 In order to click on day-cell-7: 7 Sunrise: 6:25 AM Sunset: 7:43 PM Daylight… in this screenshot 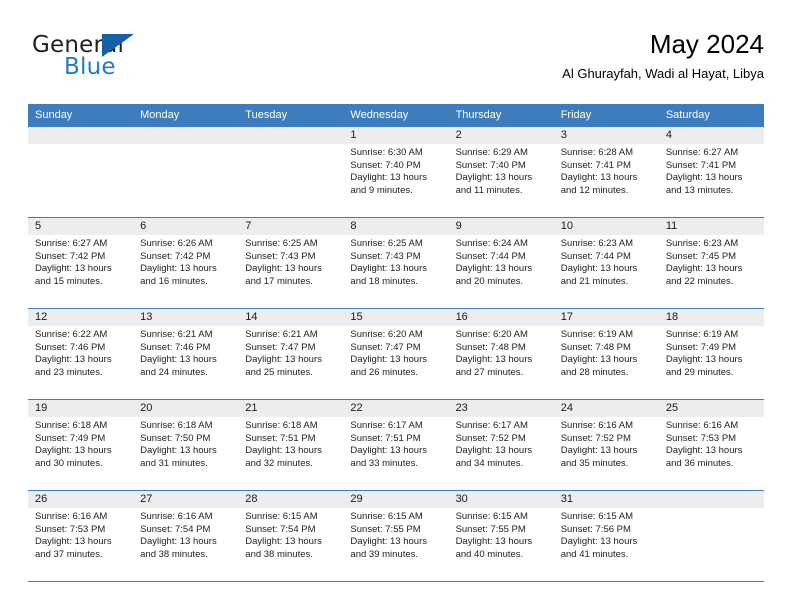, I will do `click(291, 263)`.